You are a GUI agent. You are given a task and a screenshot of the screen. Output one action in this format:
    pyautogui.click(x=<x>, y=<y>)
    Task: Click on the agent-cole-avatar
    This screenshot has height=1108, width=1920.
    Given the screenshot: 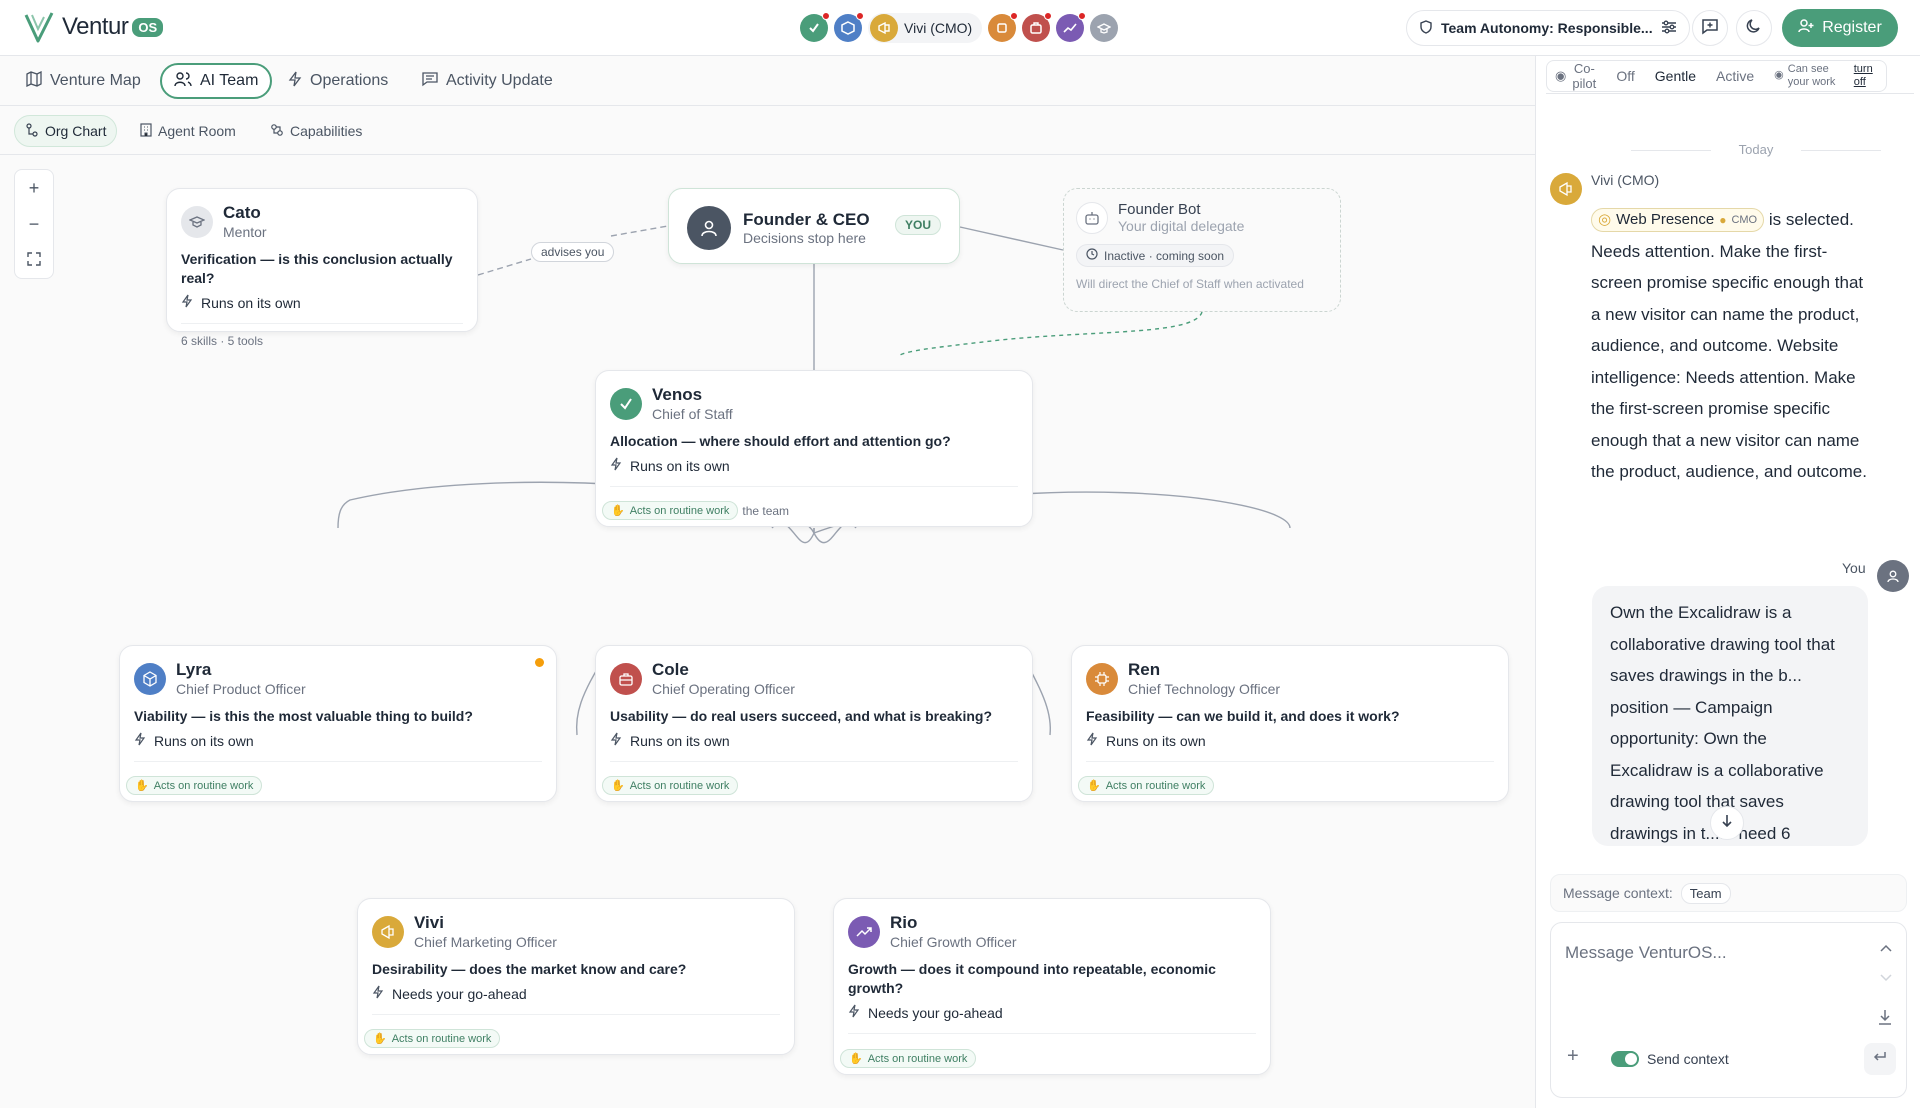 What is the action you would take?
    pyautogui.click(x=1037, y=27)
    